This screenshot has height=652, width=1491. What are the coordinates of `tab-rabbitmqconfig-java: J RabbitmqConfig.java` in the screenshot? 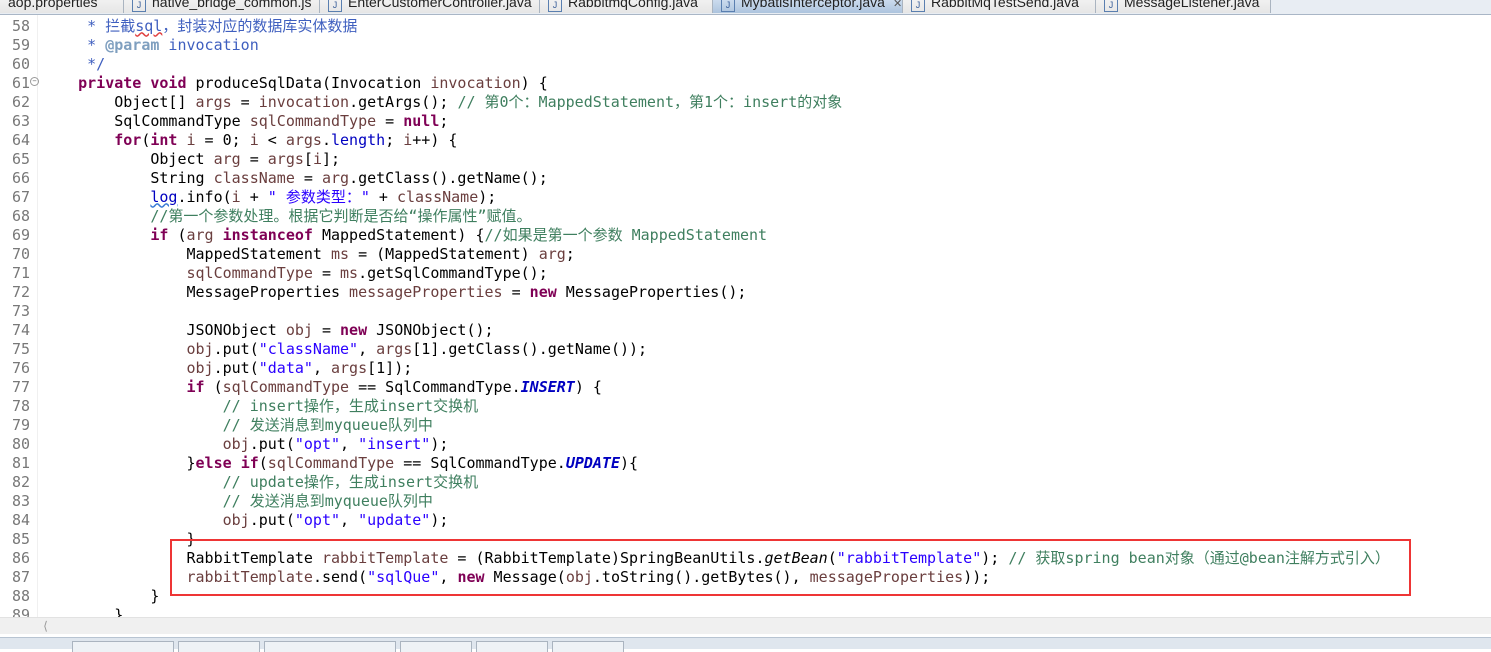 It's located at (626, 6).